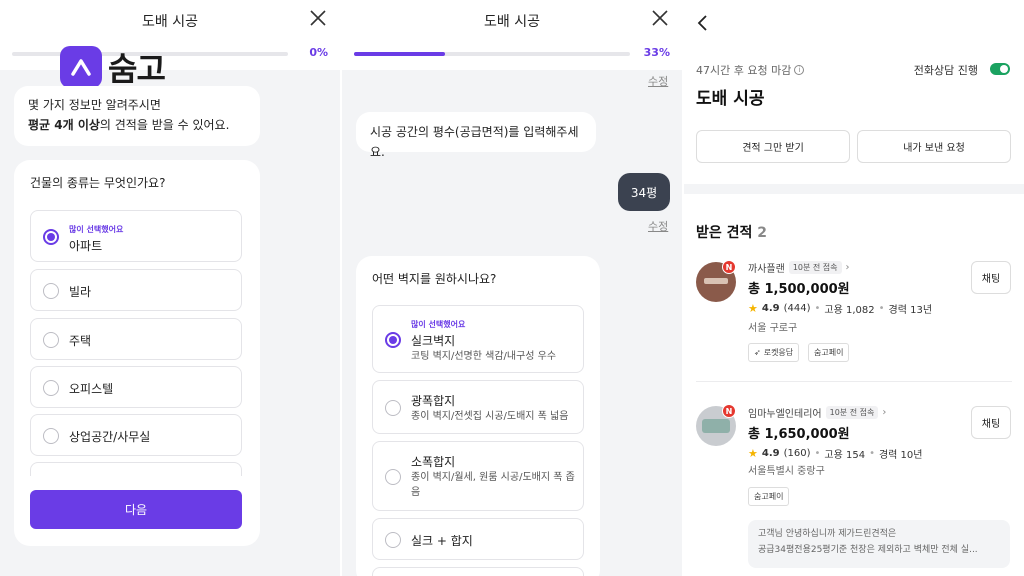  What do you see at coordinates (703, 23) in the screenshot?
I see `back-arrow-icon` at bounding box center [703, 23].